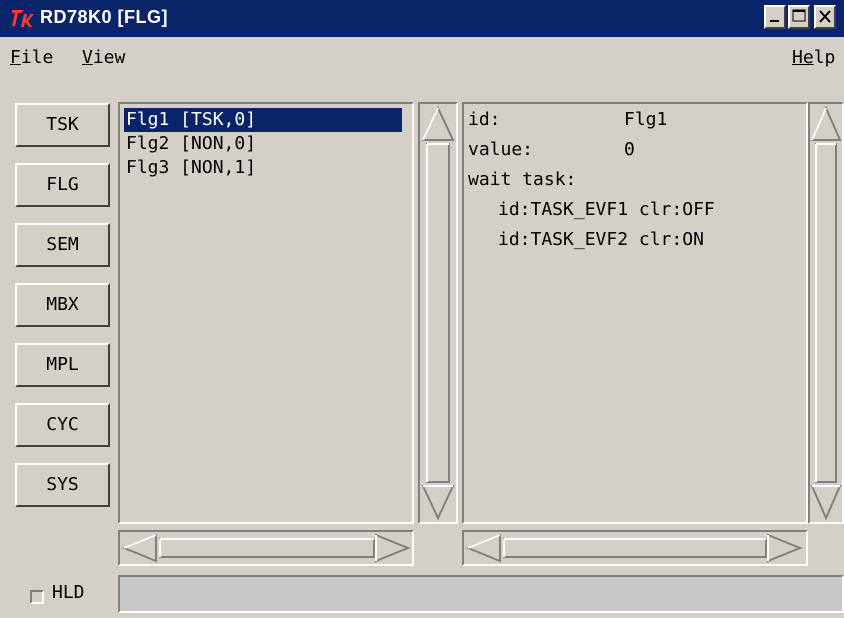  What do you see at coordinates (37, 57) in the screenshot?
I see `menu-file-label: ile` at bounding box center [37, 57].